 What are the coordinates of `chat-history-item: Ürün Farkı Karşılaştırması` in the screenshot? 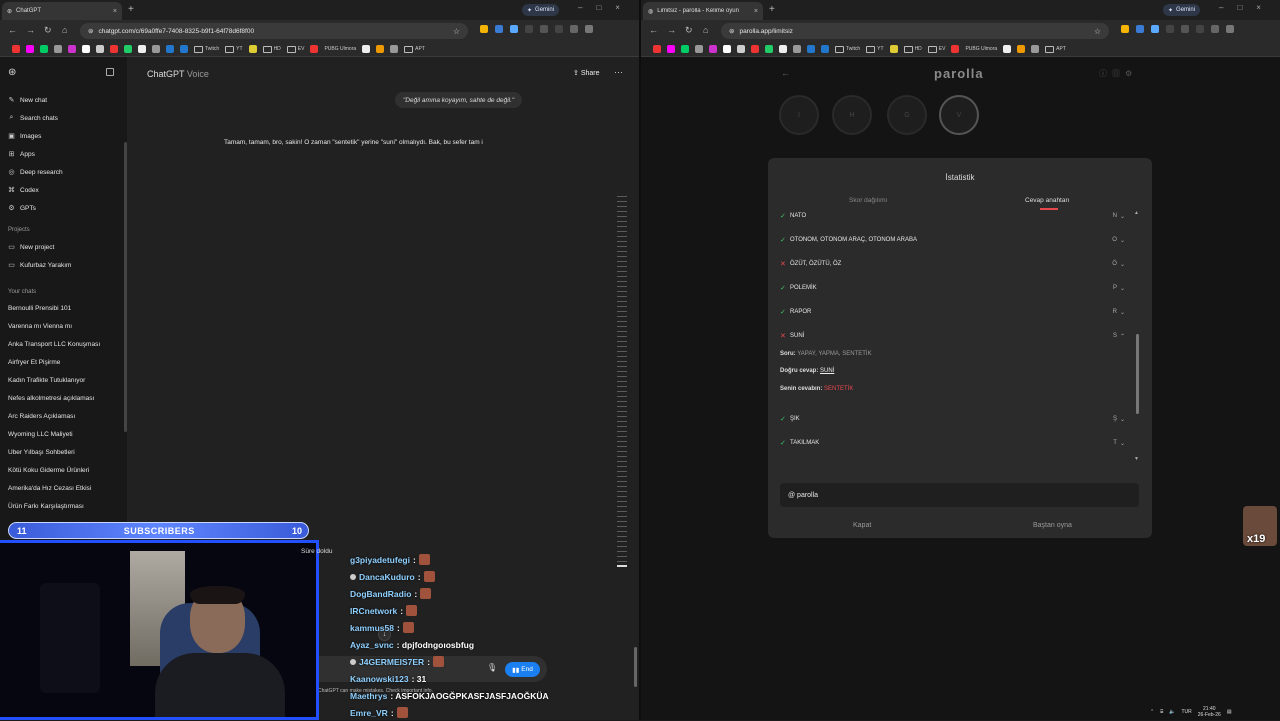 It's located at (46, 506).